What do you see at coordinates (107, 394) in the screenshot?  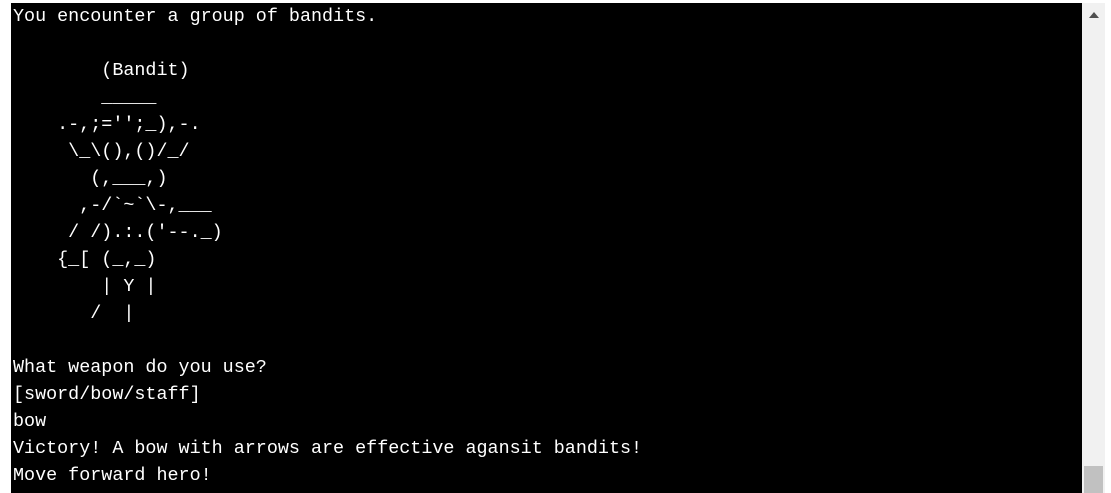 I see `terminal-line: [sword/bow/staff]` at bounding box center [107, 394].